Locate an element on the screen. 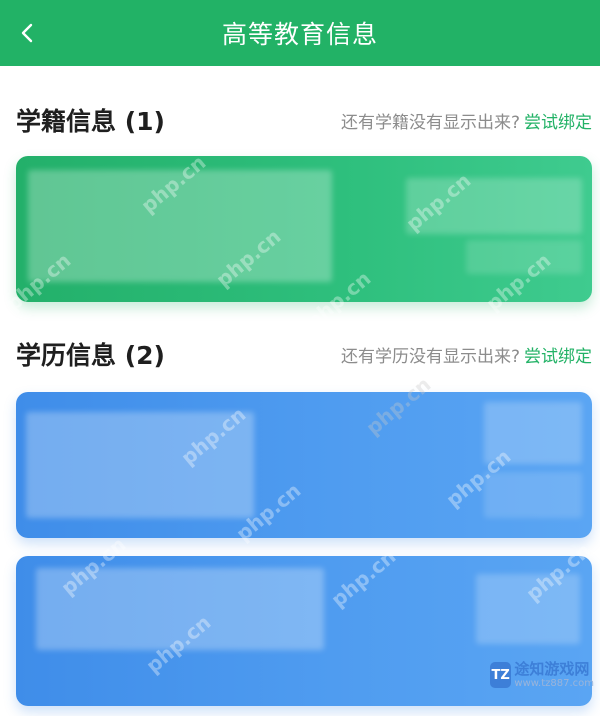  student-status-hint: 还有学籍没有显示出来? 尝试绑定 is located at coordinates (466, 120).